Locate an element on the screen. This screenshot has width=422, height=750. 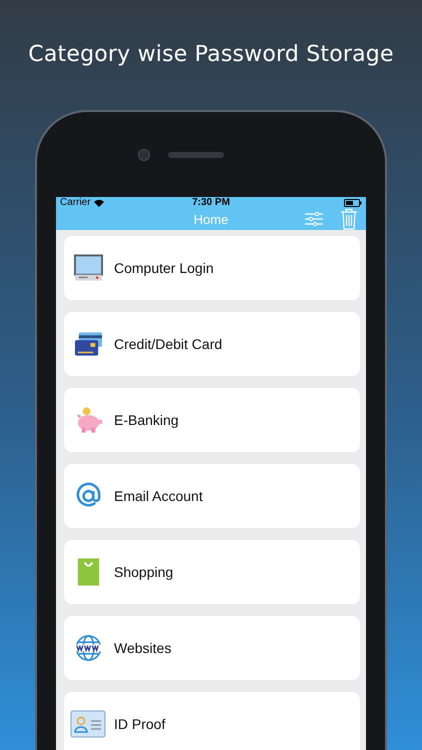
id-card-icon is located at coordinates (88, 724).